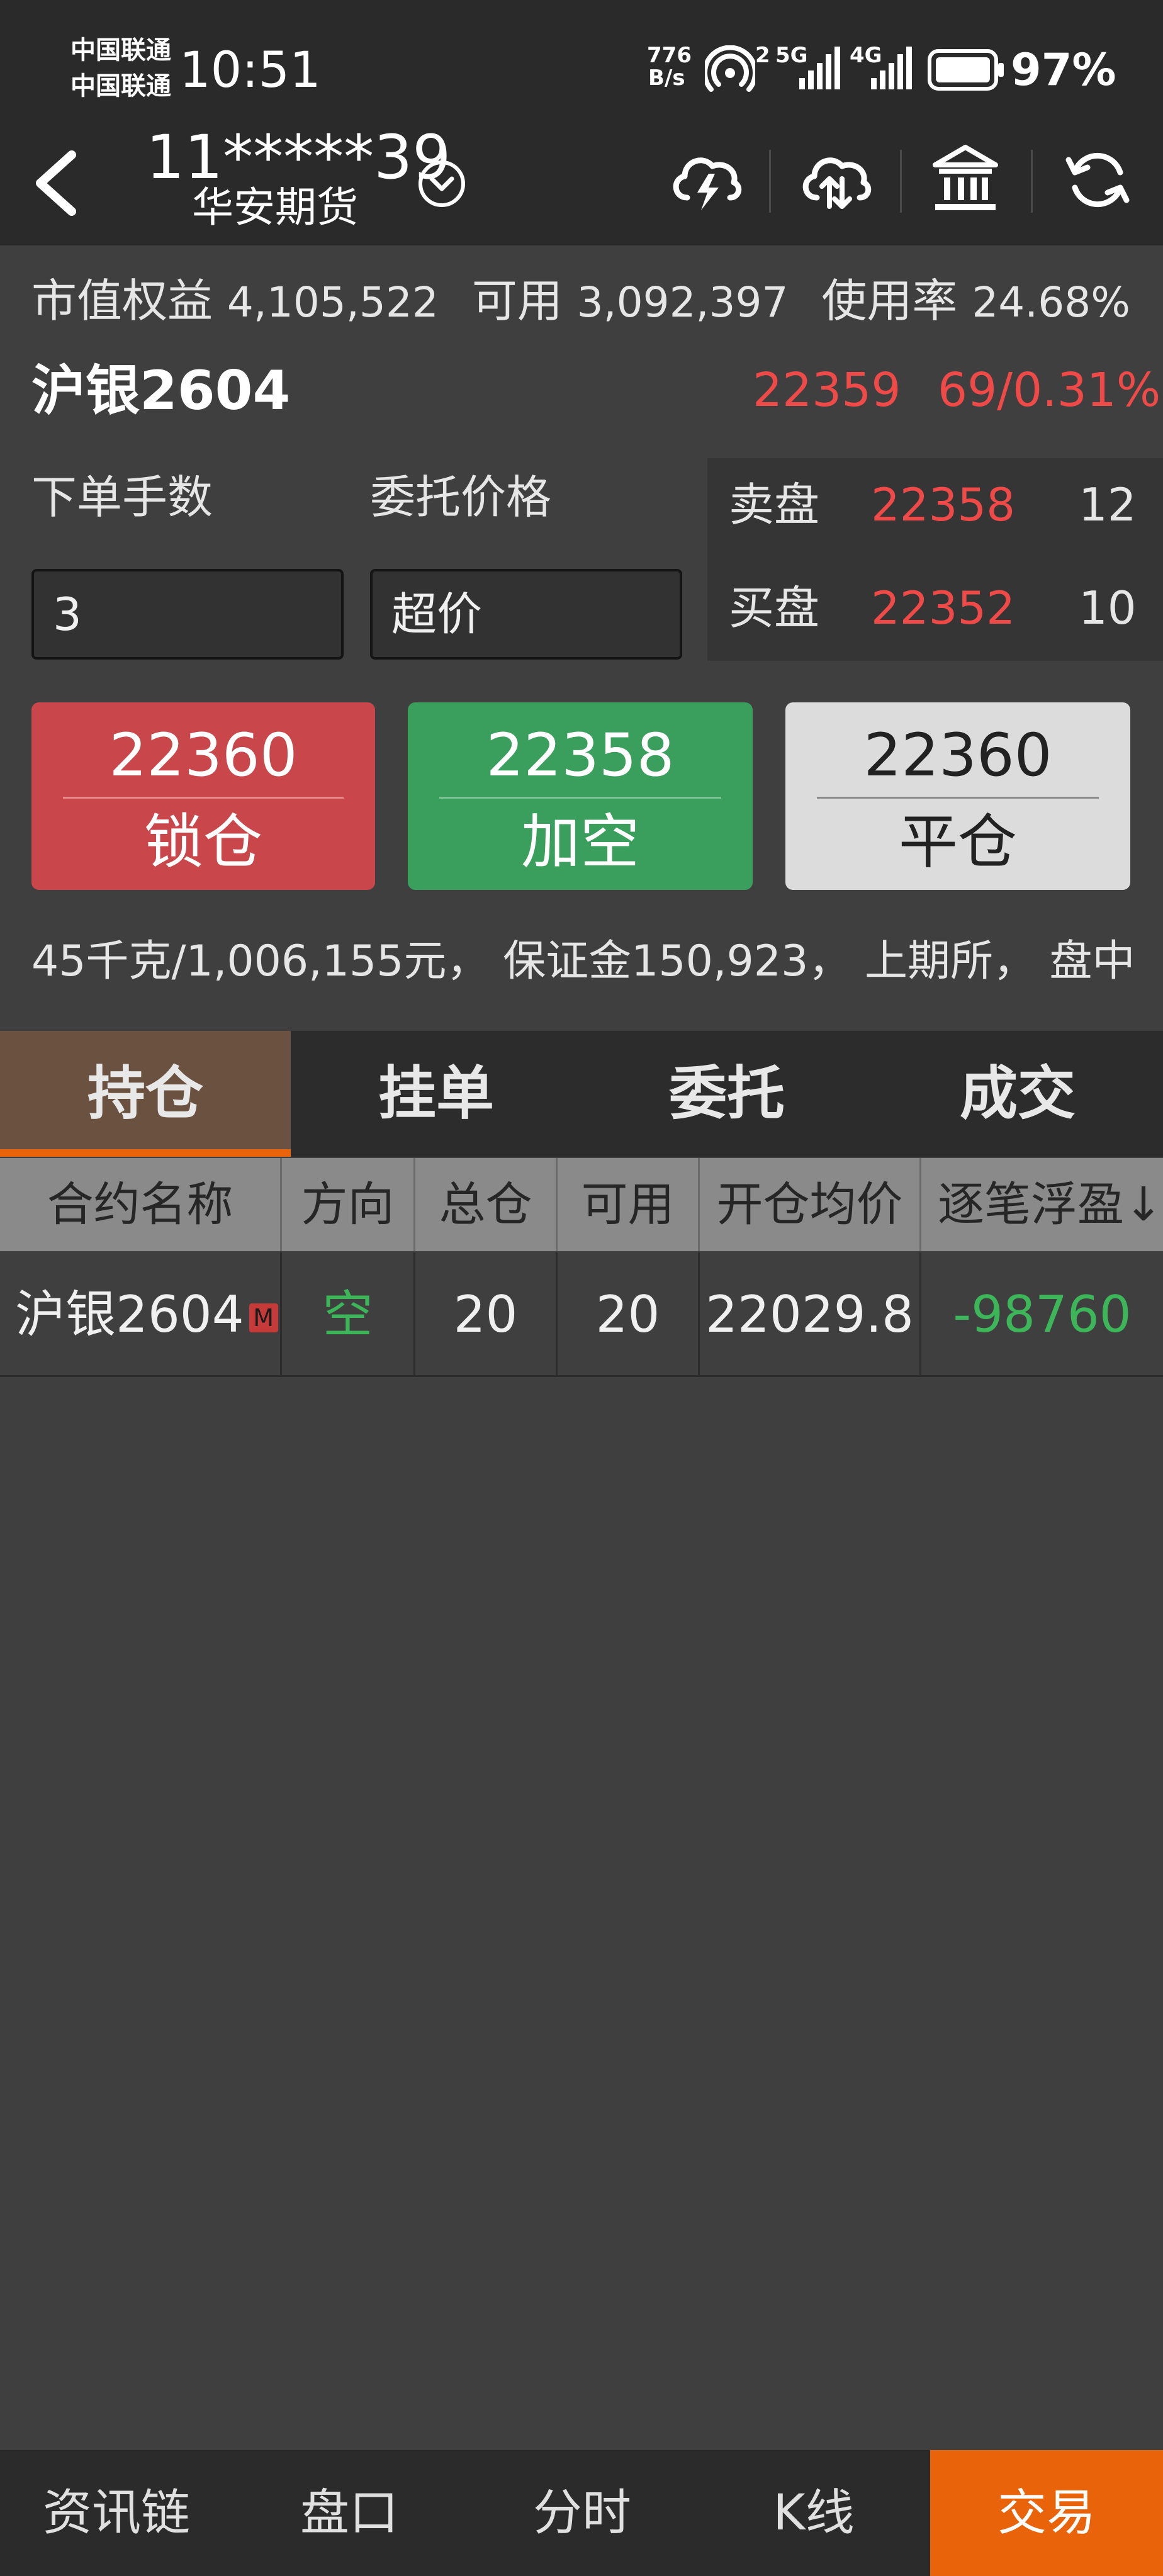 This screenshot has width=1163, height=2576. I want to click on cloud-lightning-icon, so click(705, 180).